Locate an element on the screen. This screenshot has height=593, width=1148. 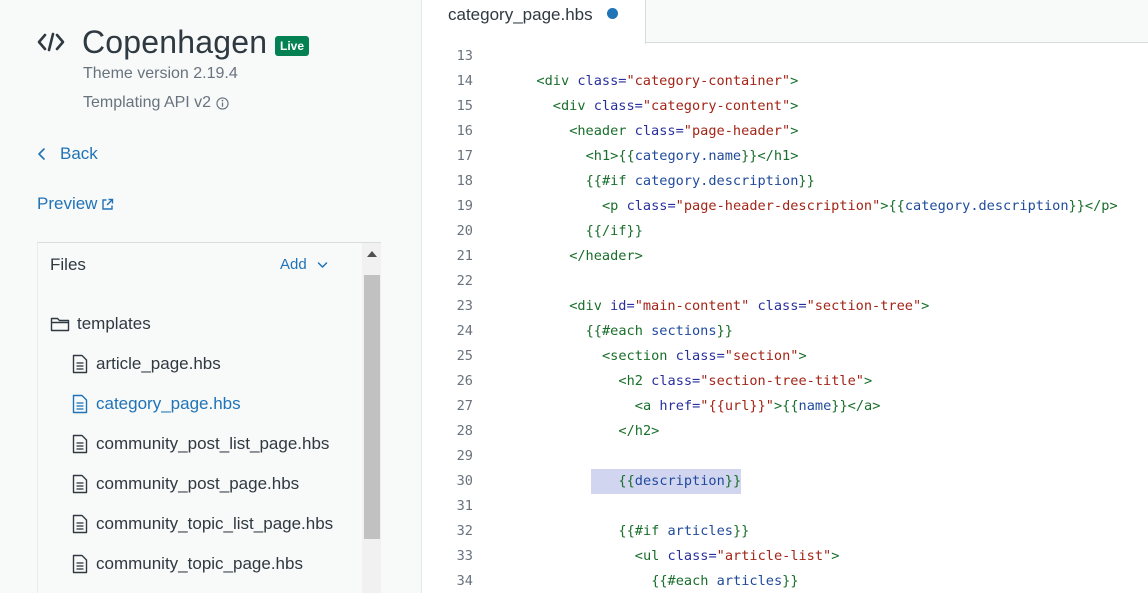
chevron-down-icon is located at coordinates (322, 264).